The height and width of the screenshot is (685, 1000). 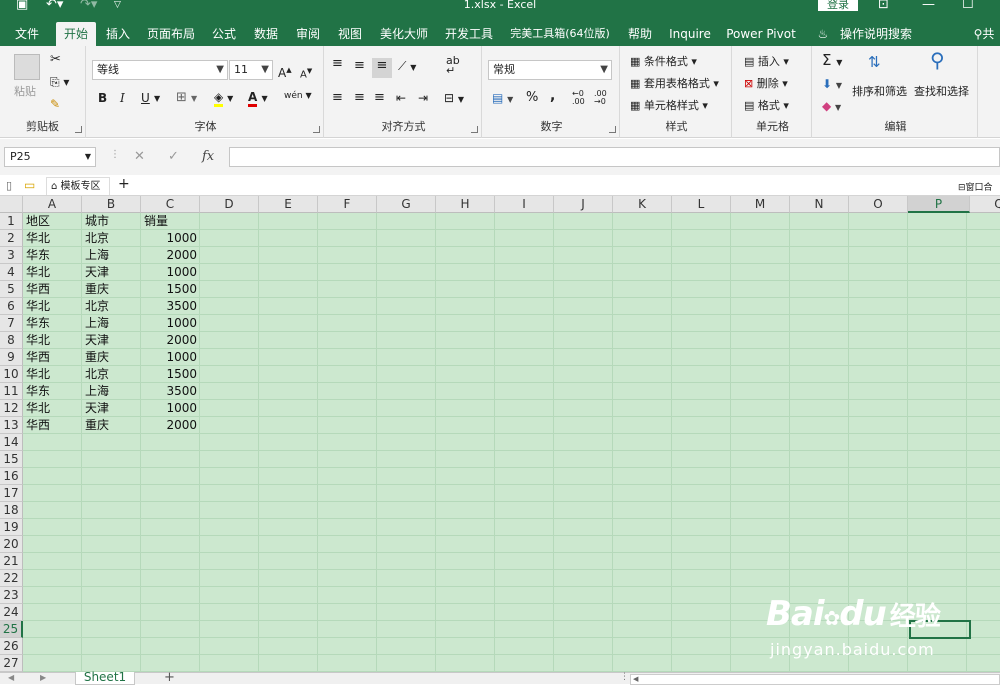 What do you see at coordinates (984, 34) in the screenshot?
I see `share-button: ⚲共` at bounding box center [984, 34].